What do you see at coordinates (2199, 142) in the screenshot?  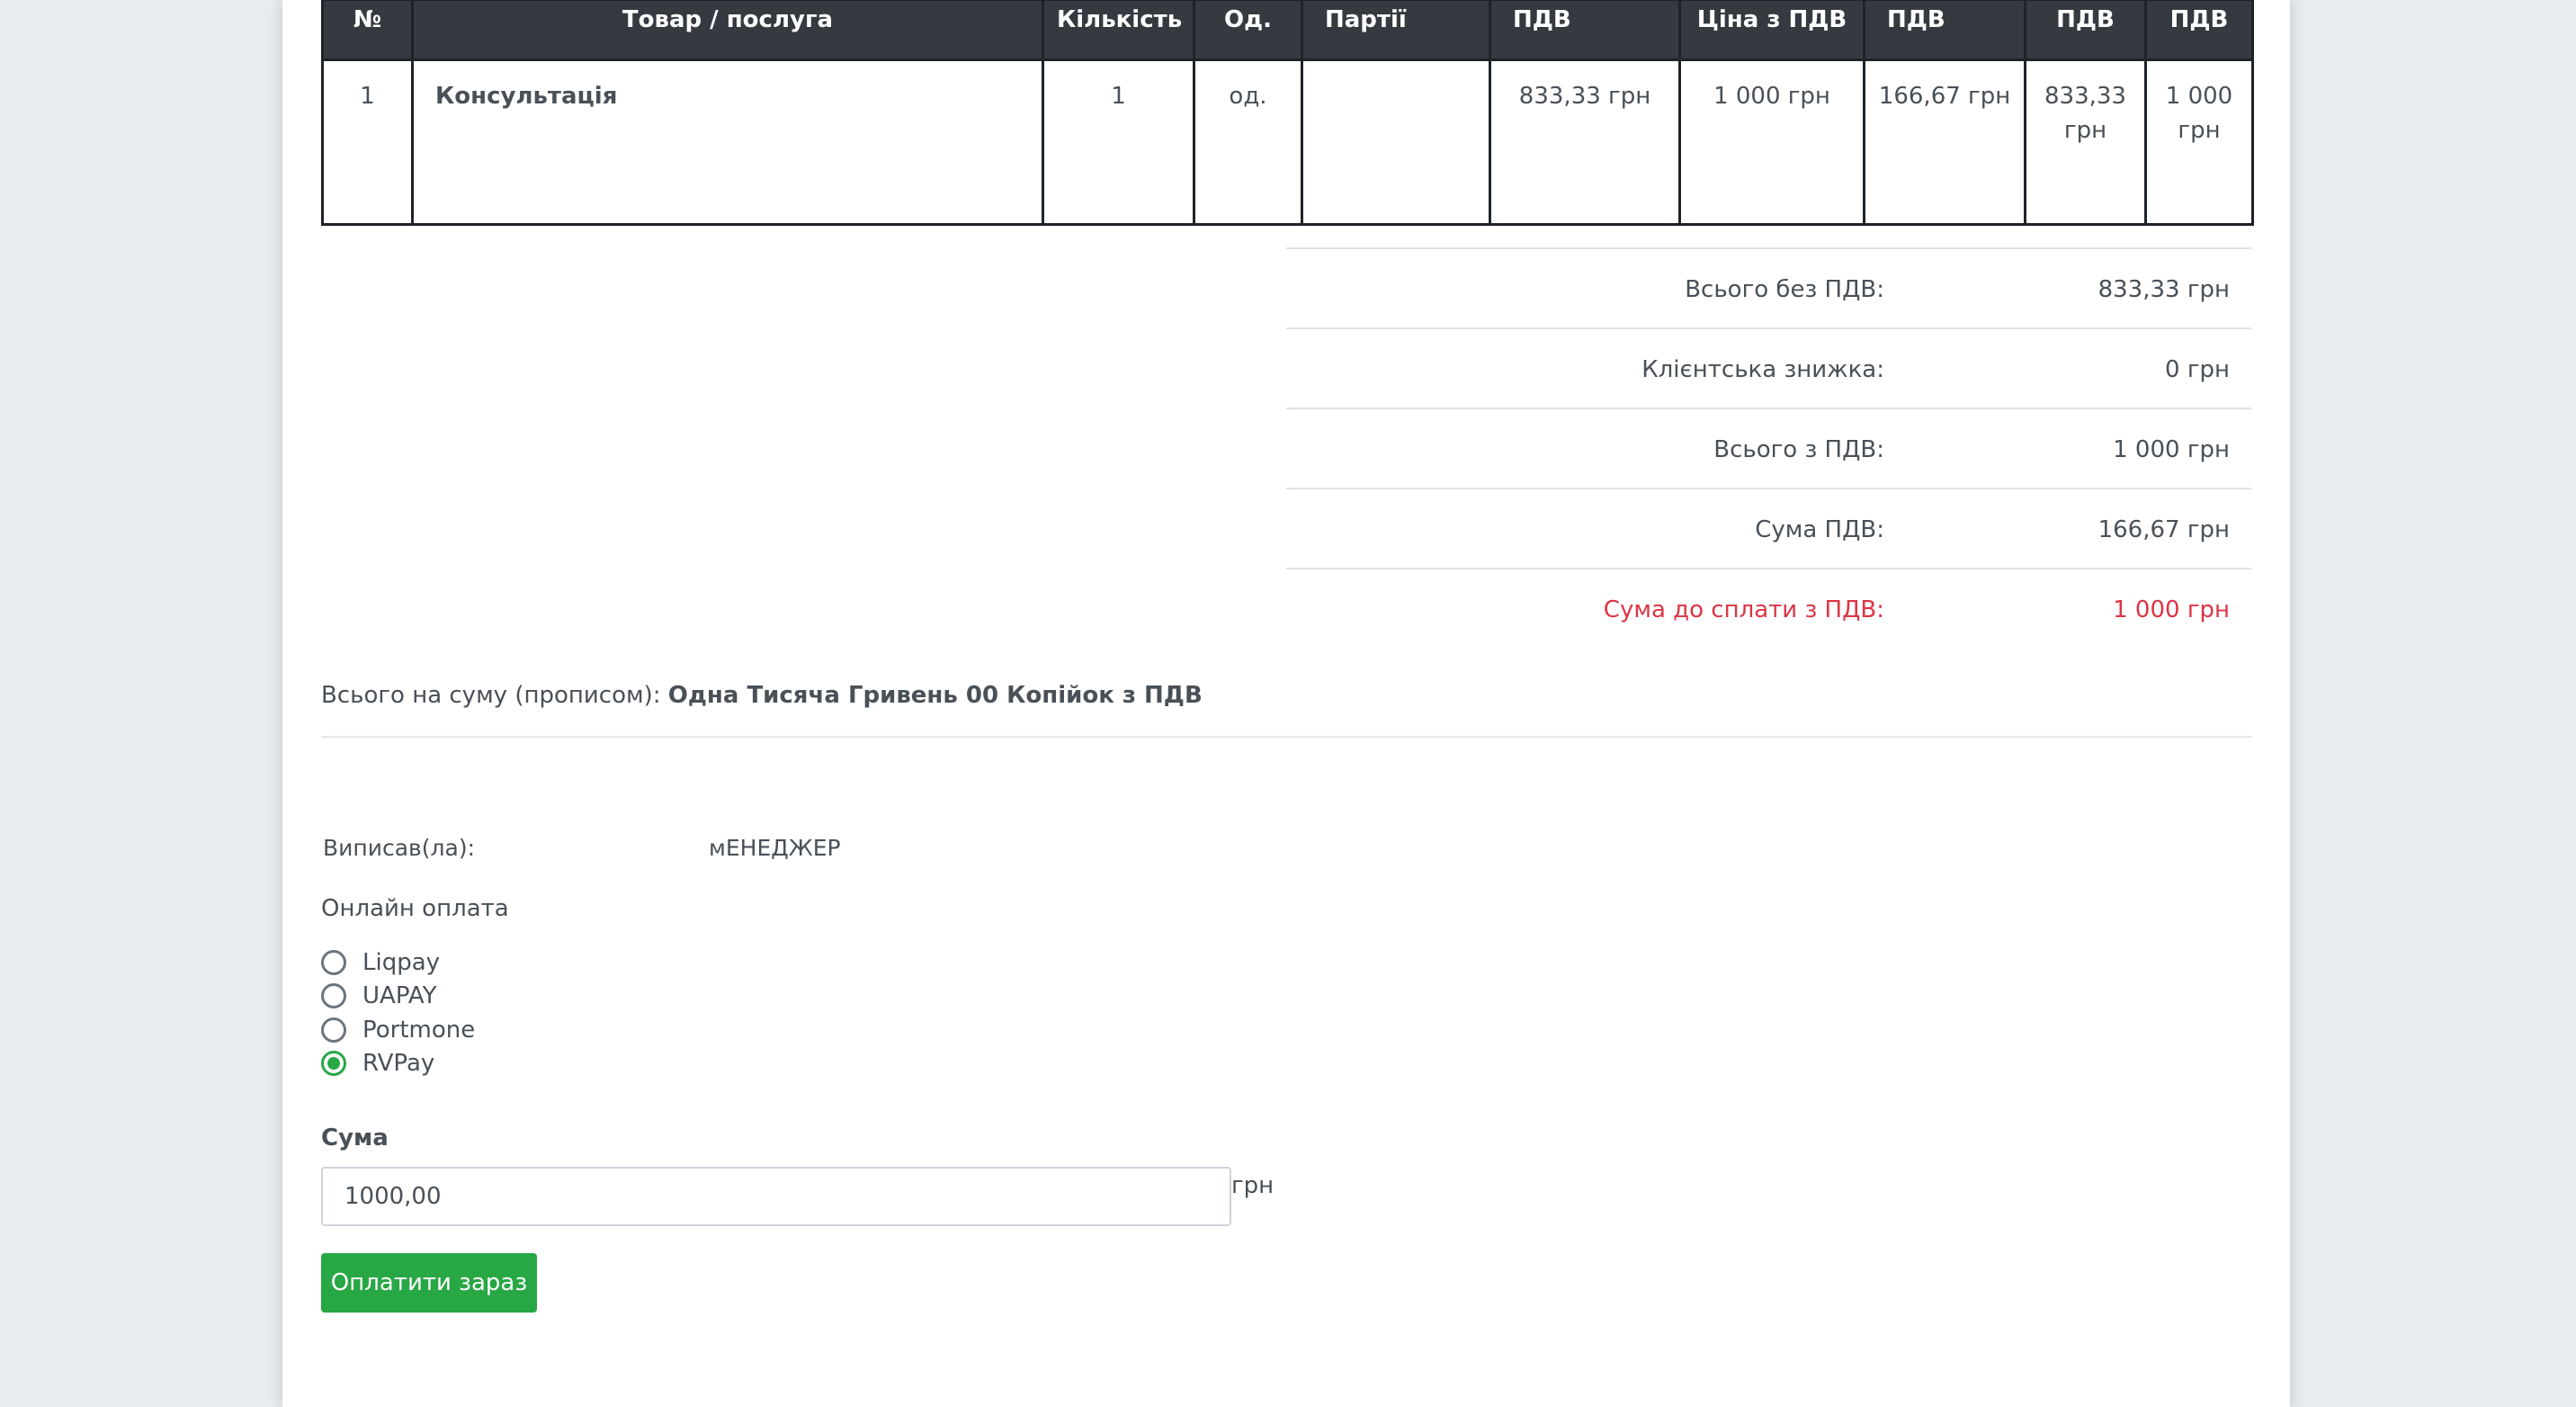 I see `cell-vat-4: 1 000 грн` at bounding box center [2199, 142].